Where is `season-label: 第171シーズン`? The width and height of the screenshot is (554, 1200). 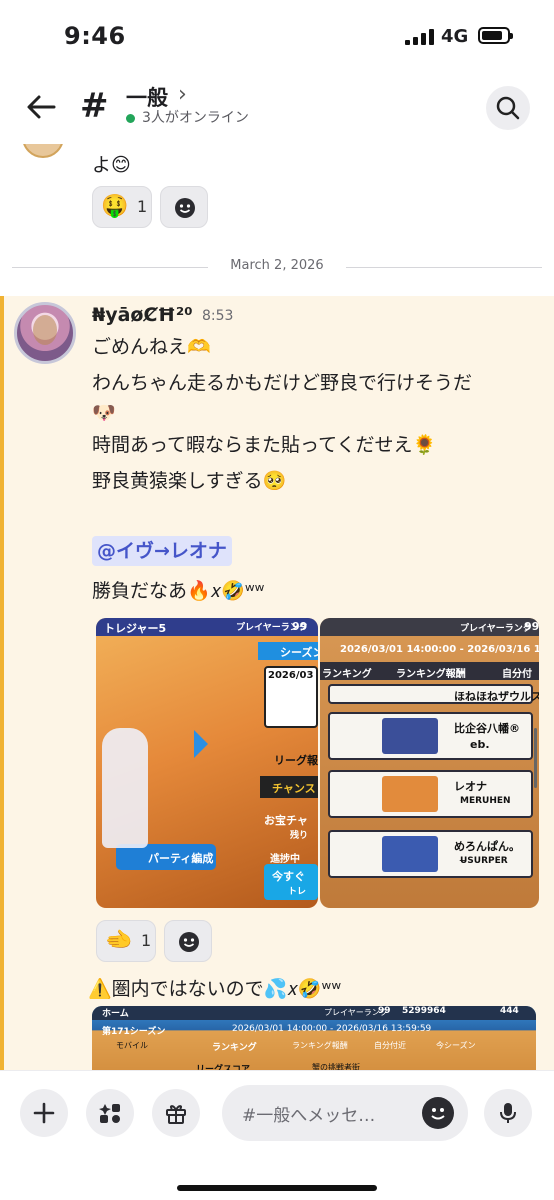 season-label: 第171シーズン is located at coordinates (134, 1032).